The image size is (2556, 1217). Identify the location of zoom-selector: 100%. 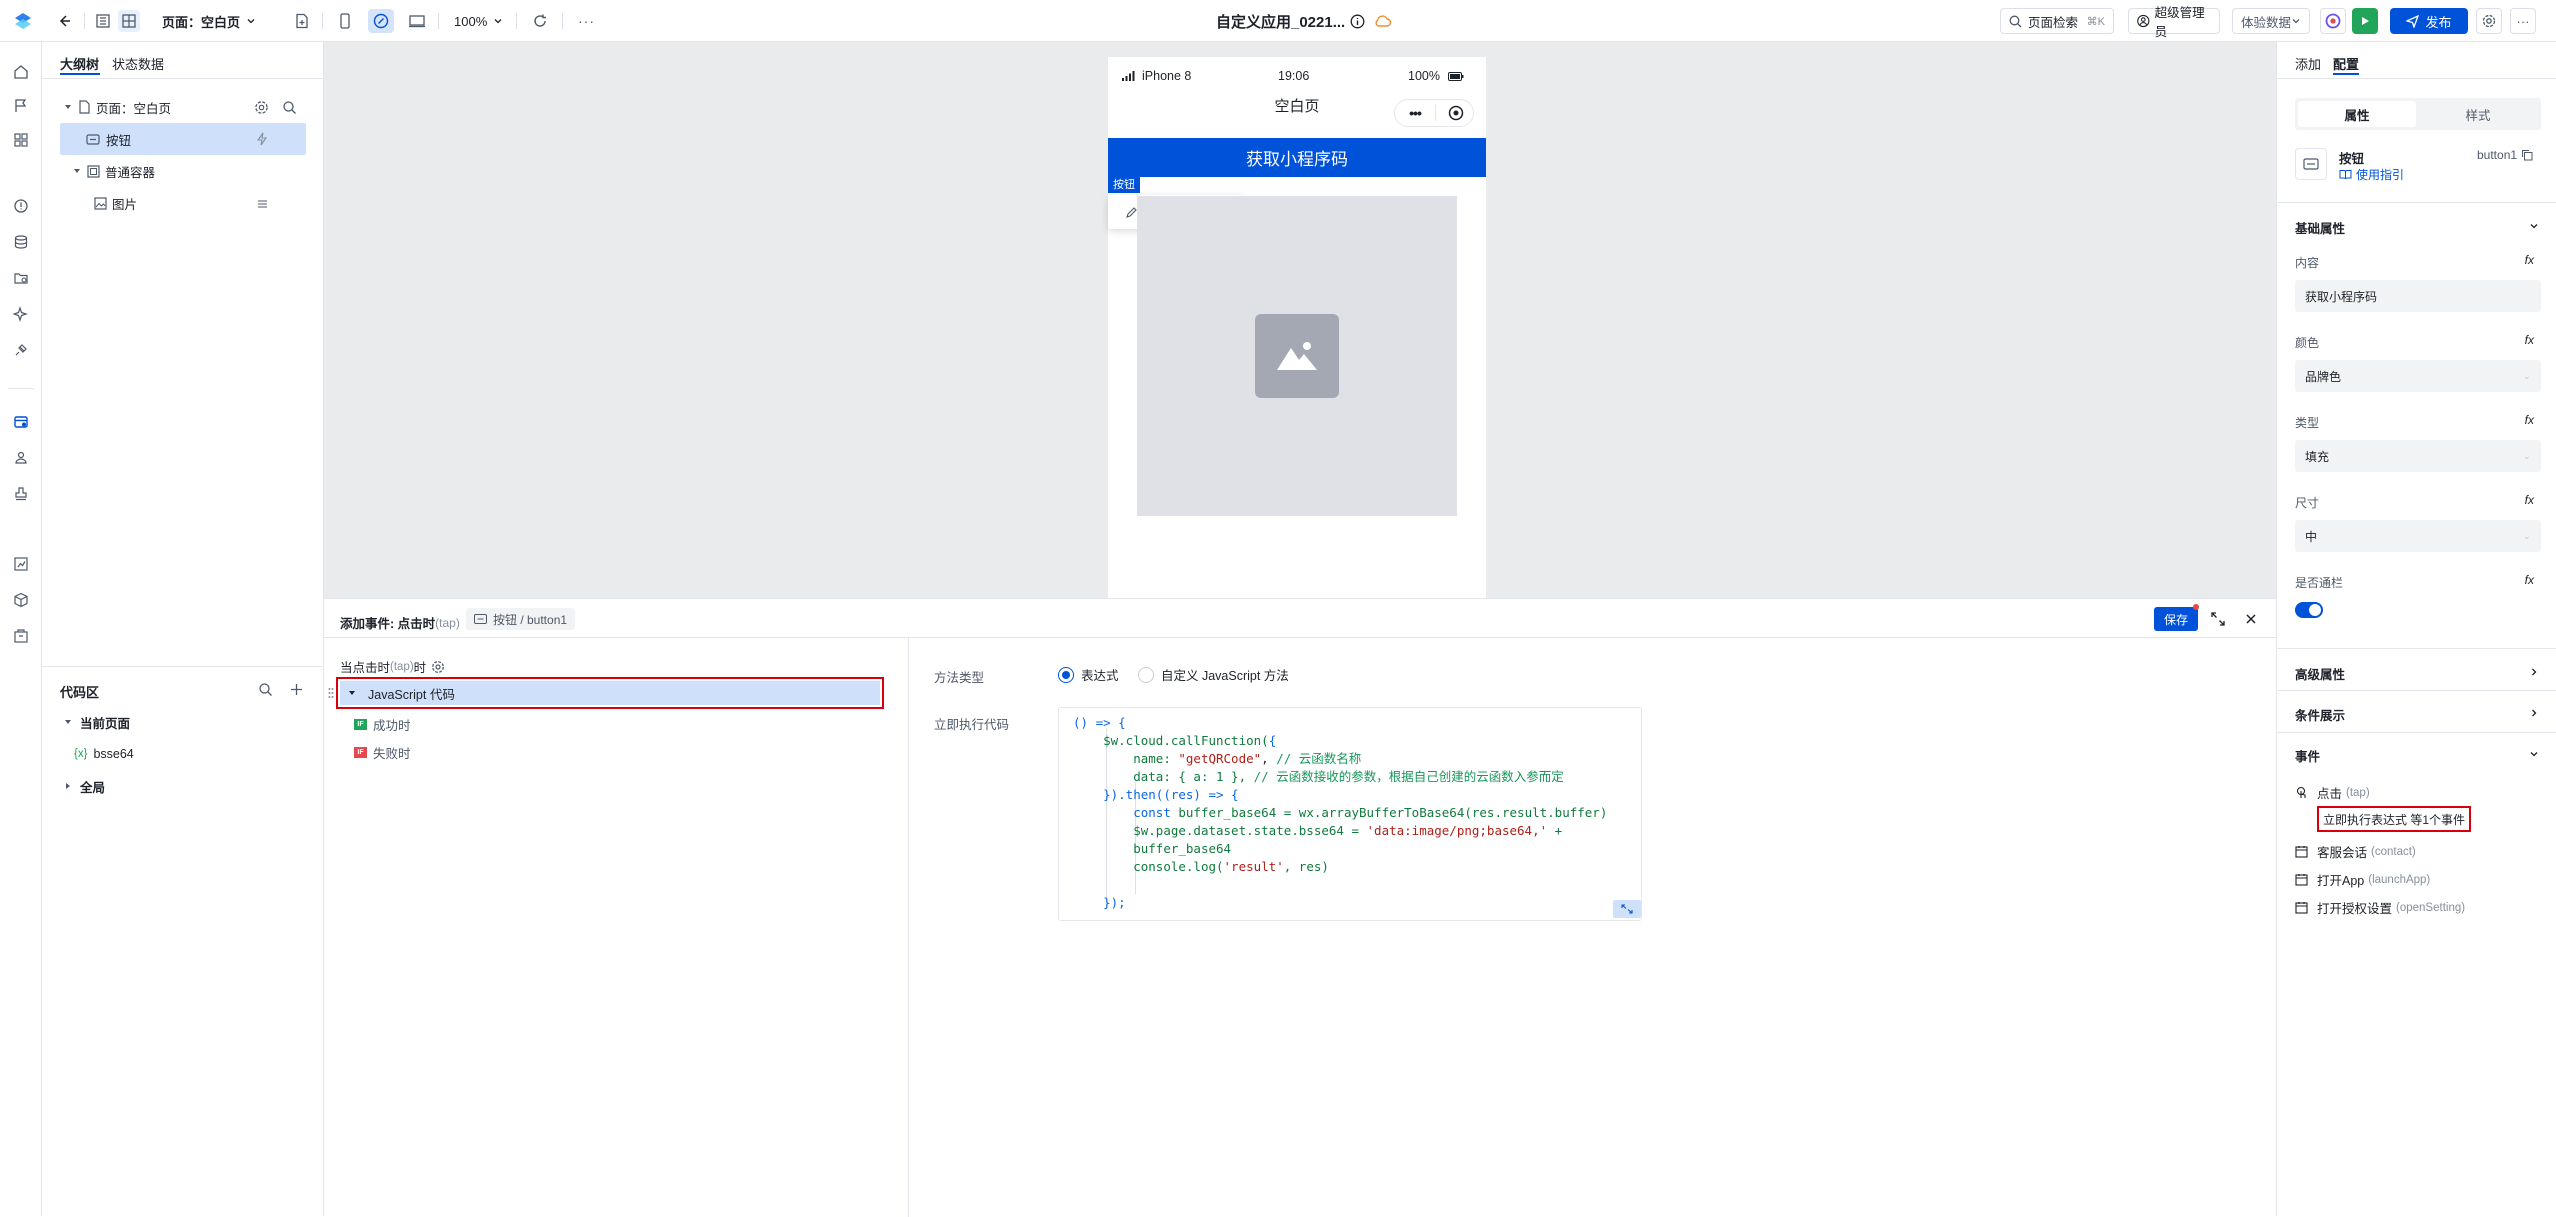
(478, 21).